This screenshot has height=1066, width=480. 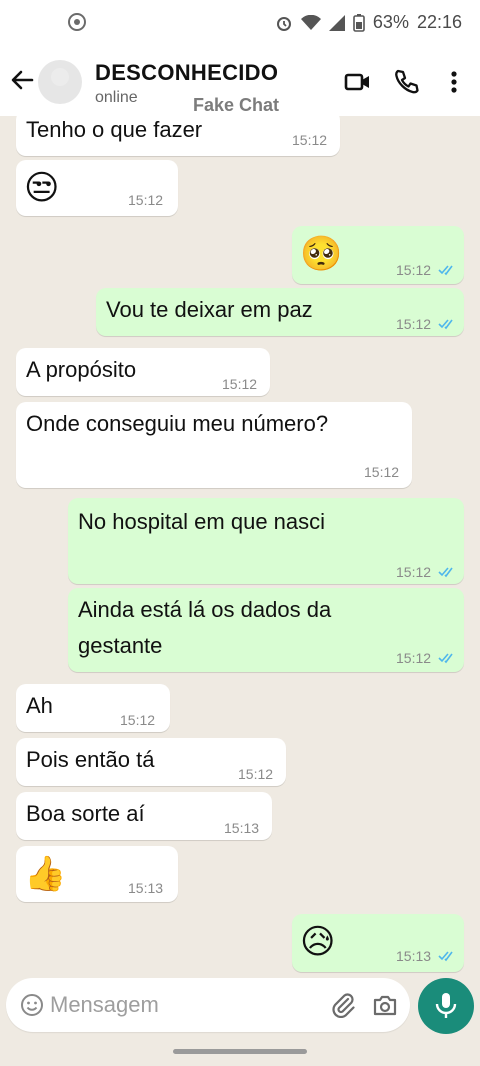 What do you see at coordinates (378, 943) in the screenshot?
I see `message-outgoing: 😥 15:13` at bounding box center [378, 943].